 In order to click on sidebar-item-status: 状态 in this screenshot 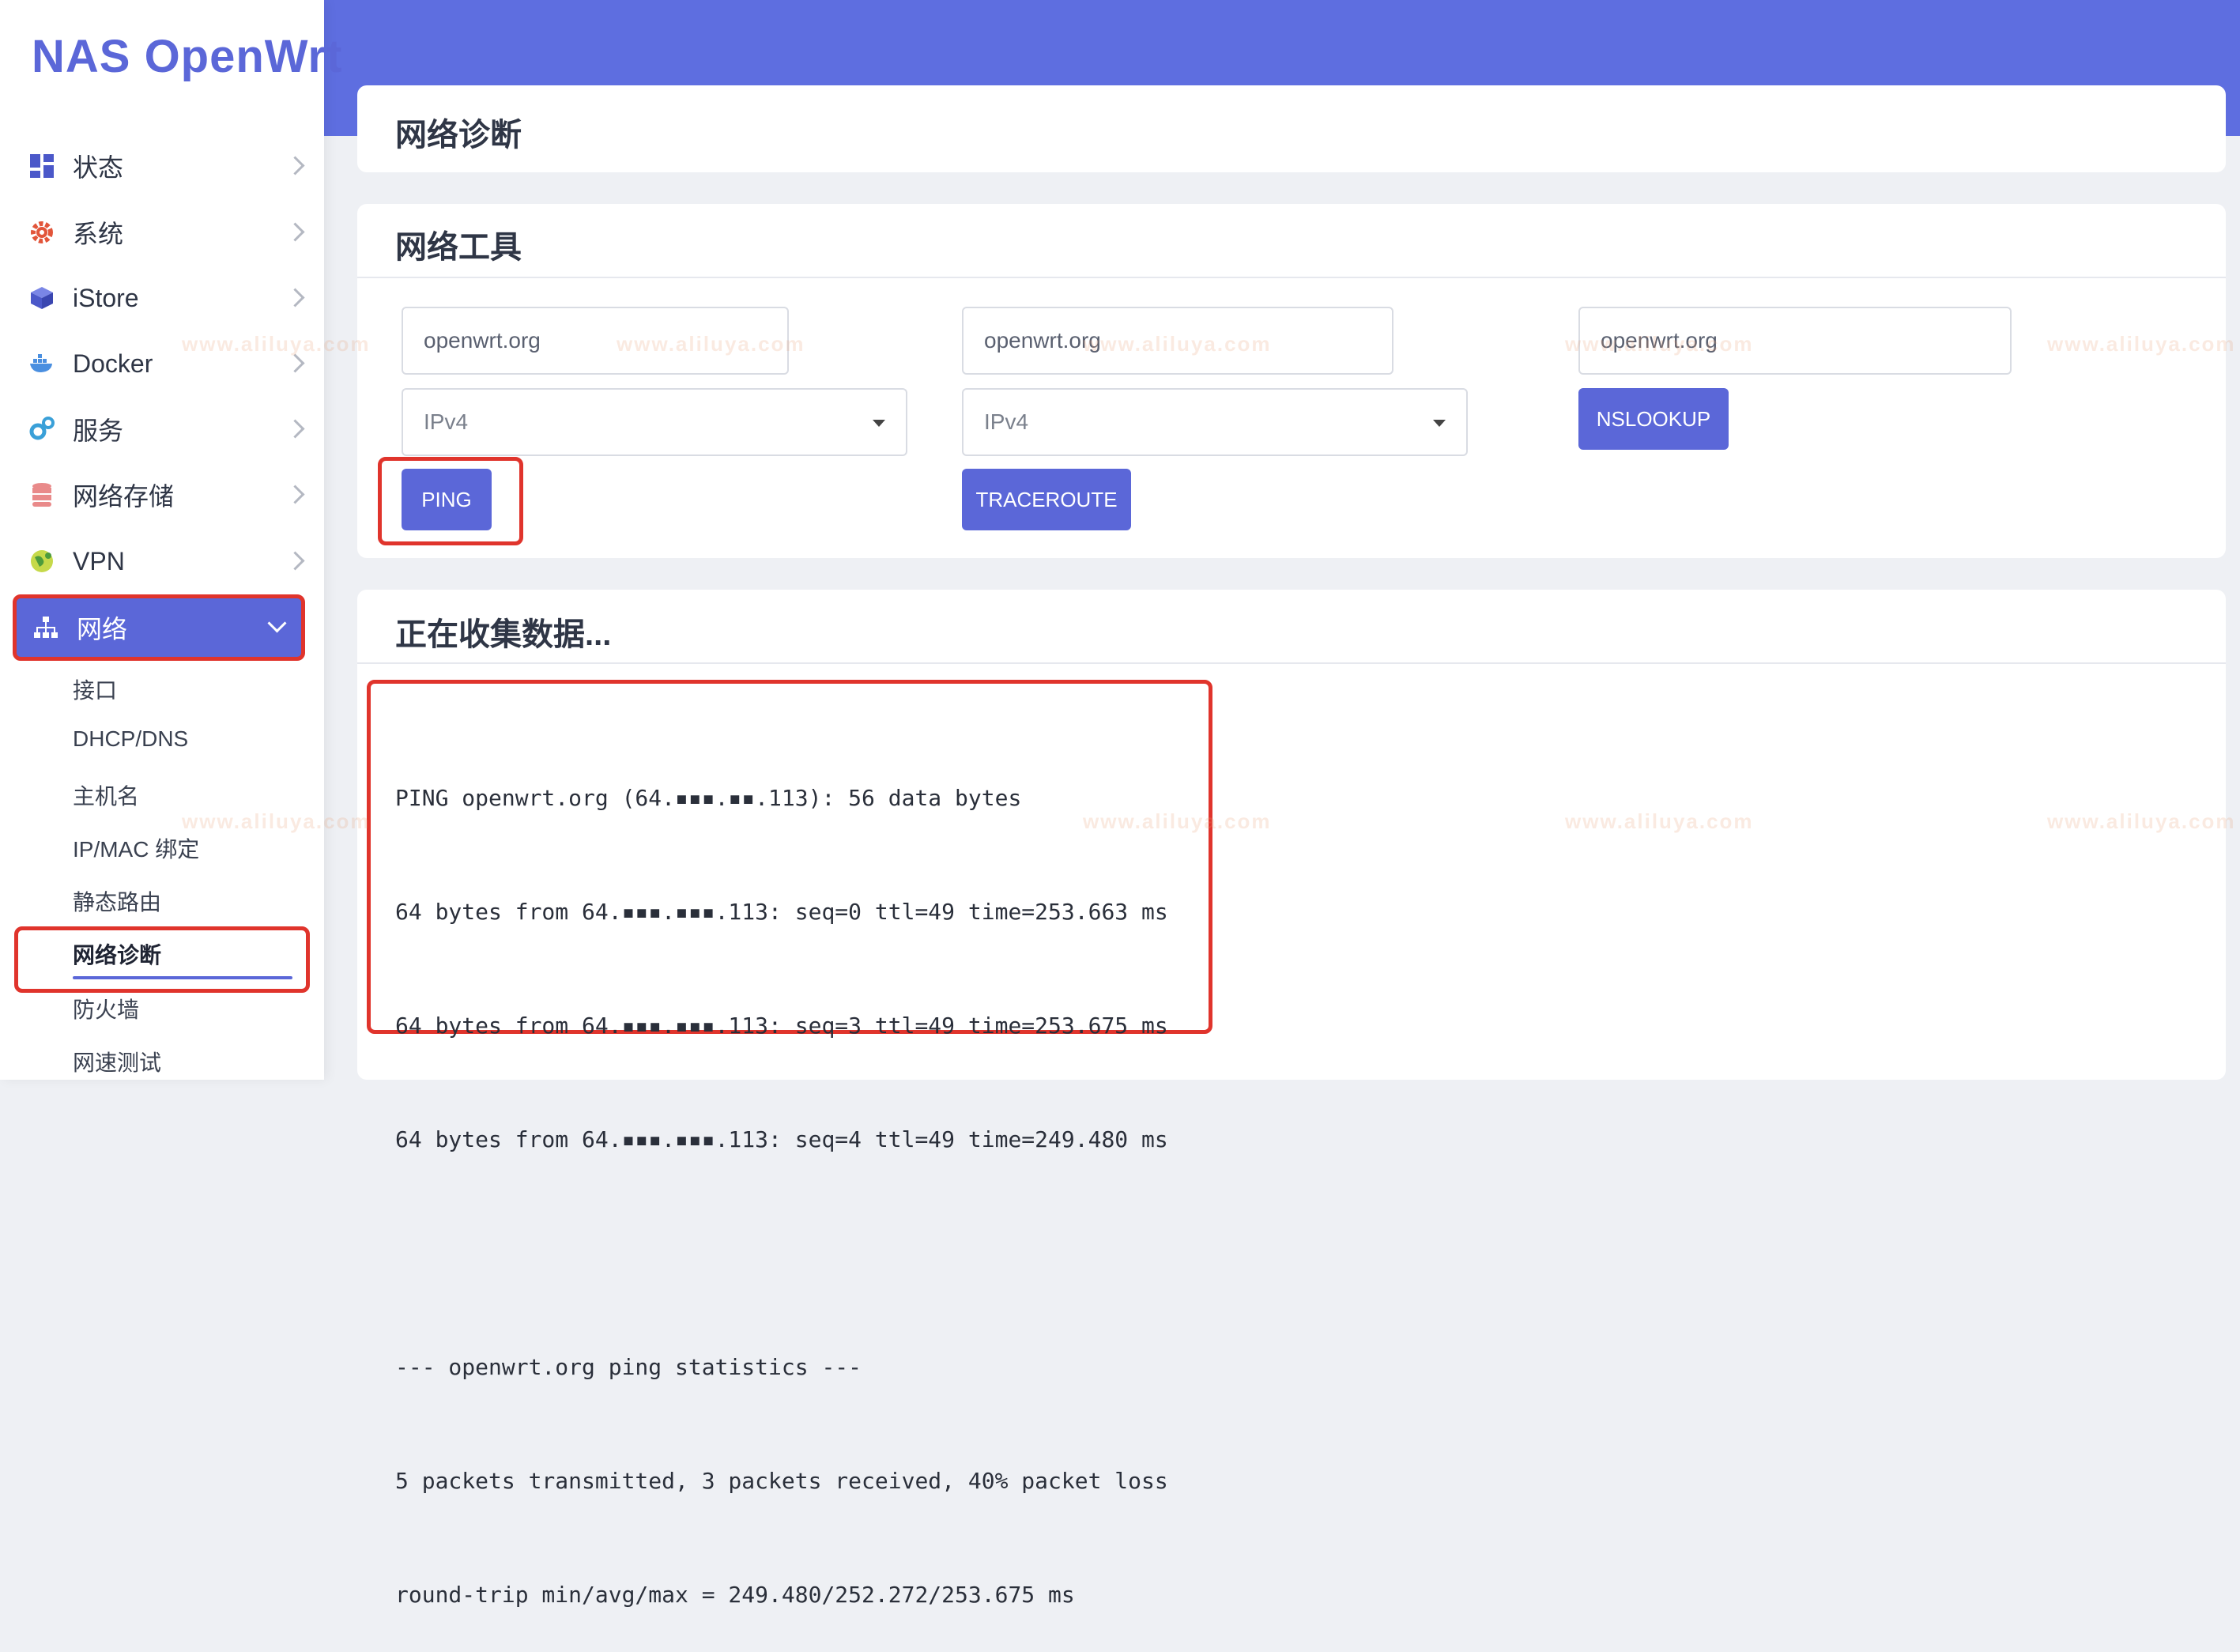, I will do `click(162, 166)`.